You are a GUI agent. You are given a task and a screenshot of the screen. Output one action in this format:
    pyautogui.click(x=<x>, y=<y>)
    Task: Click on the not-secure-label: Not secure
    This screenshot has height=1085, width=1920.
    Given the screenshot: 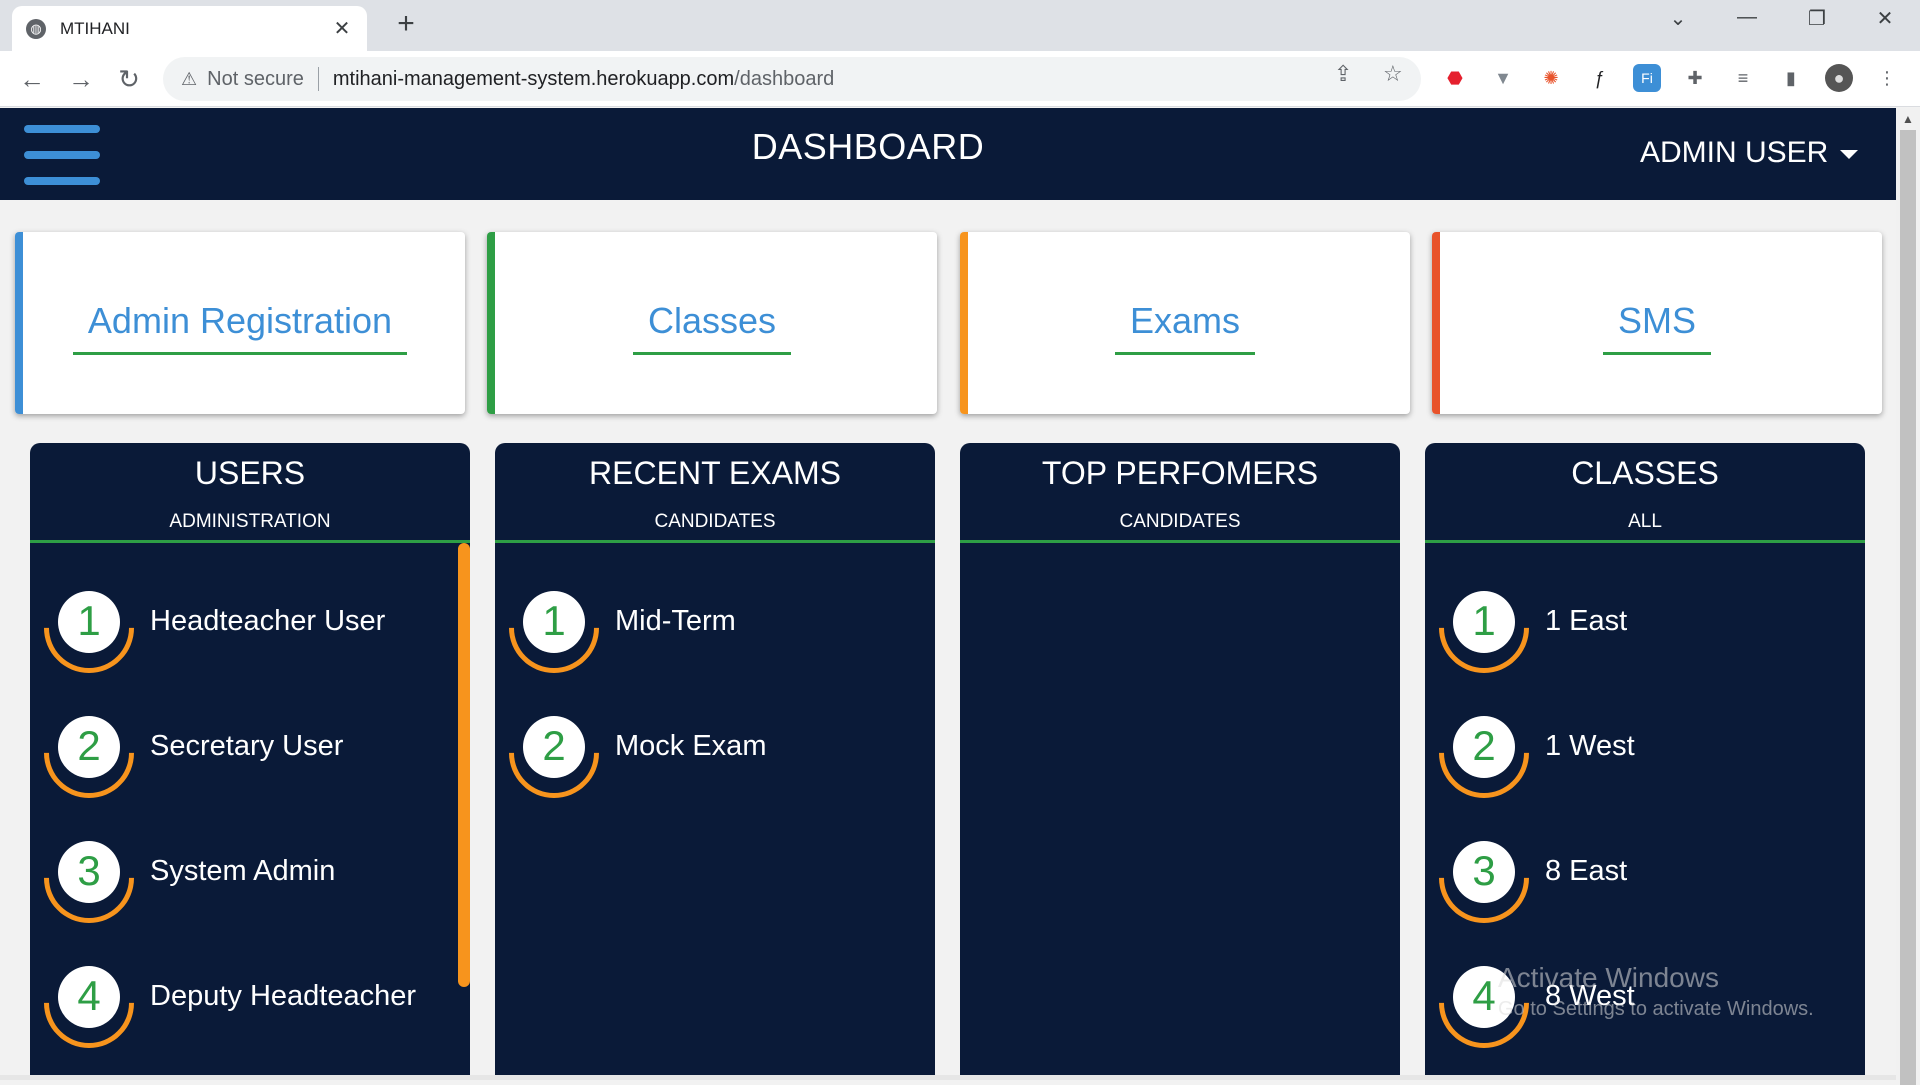 What is the action you would take?
    pyautogui.click(x=255, y=78)
    